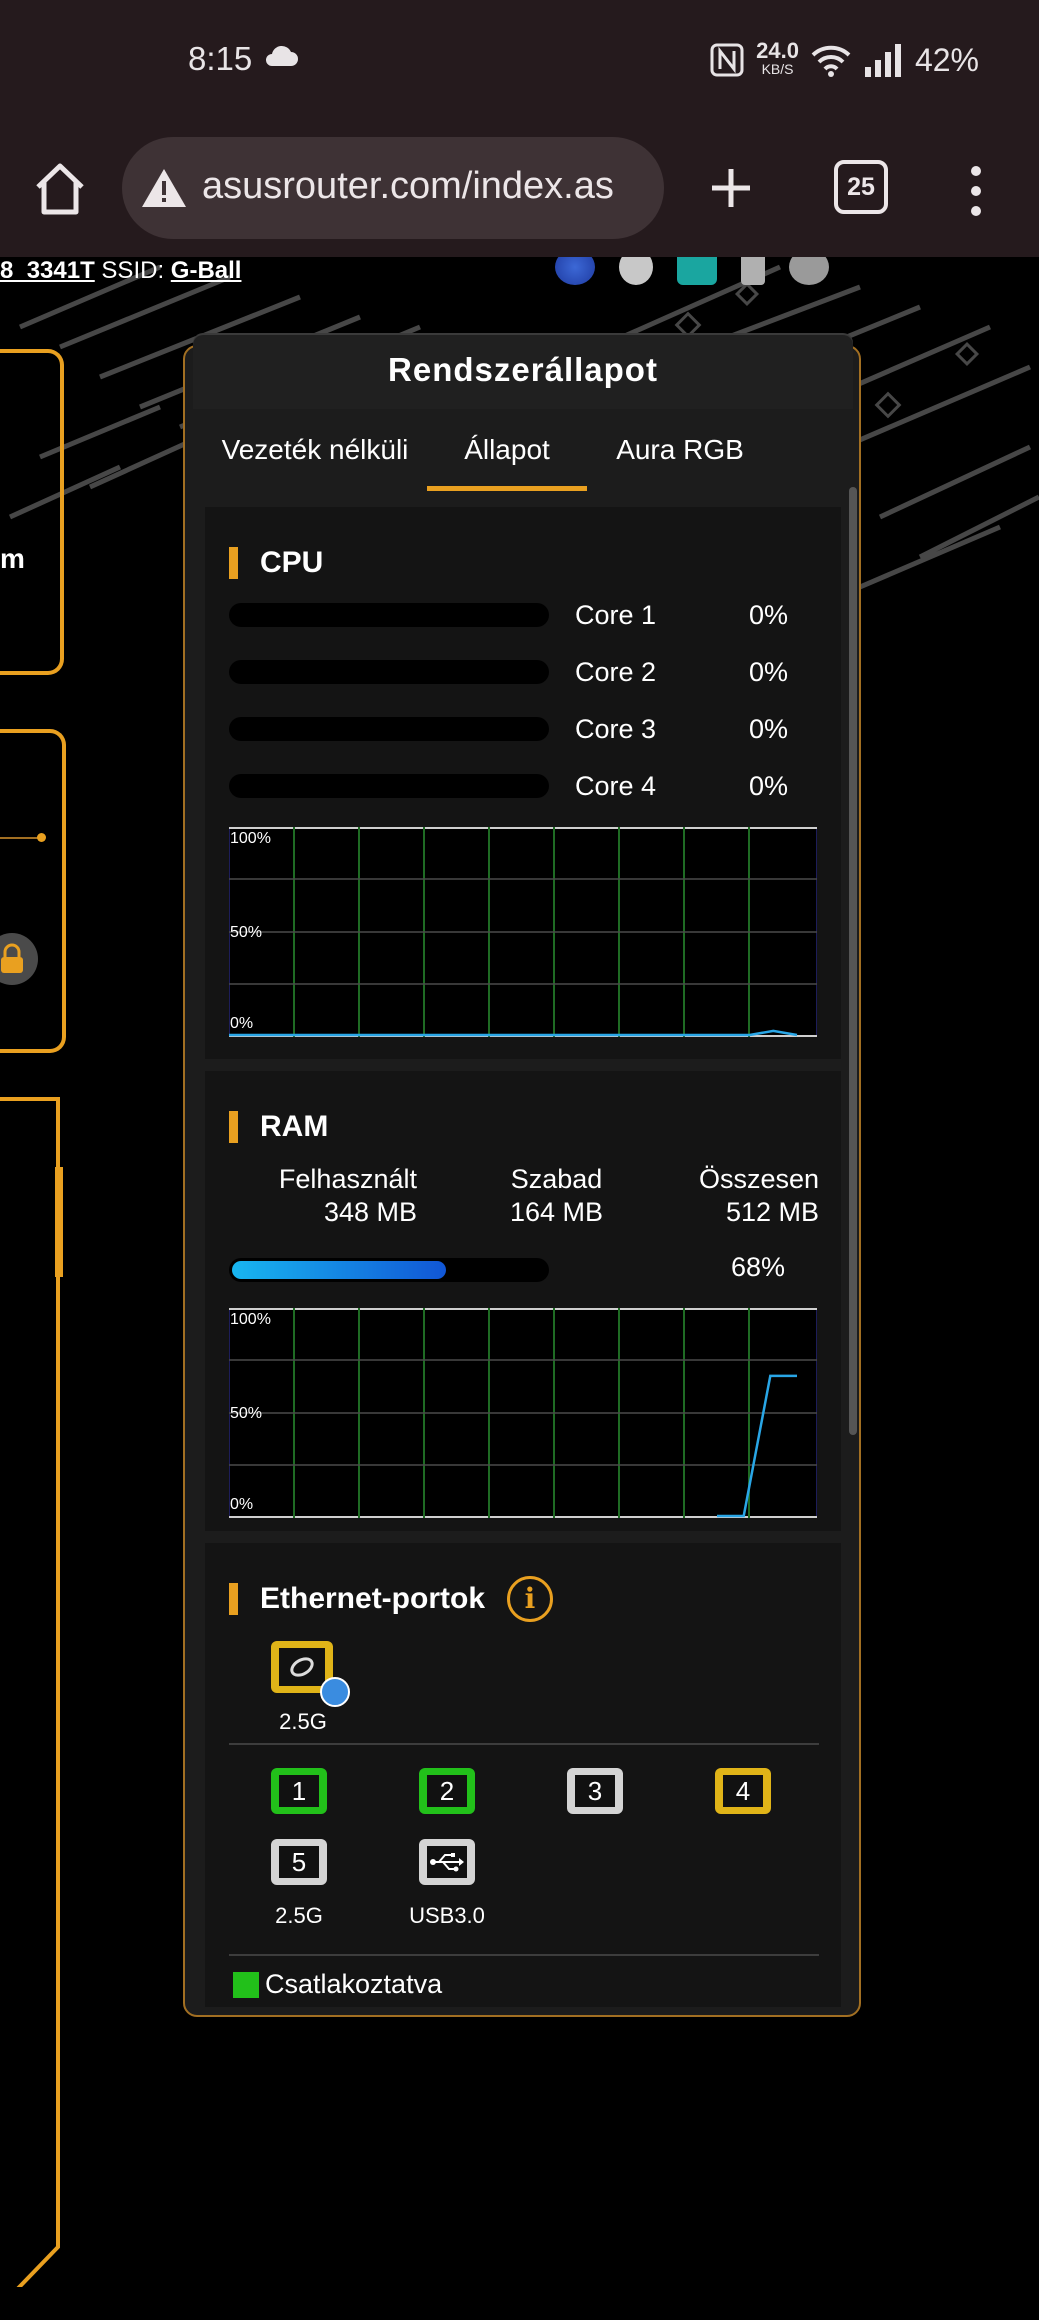 This screenshot has width=1039, height=2320. What do you see at coordinates (727, 60) in the screenshot?
I see `nfc-icon` at bounding box center [727, 60].